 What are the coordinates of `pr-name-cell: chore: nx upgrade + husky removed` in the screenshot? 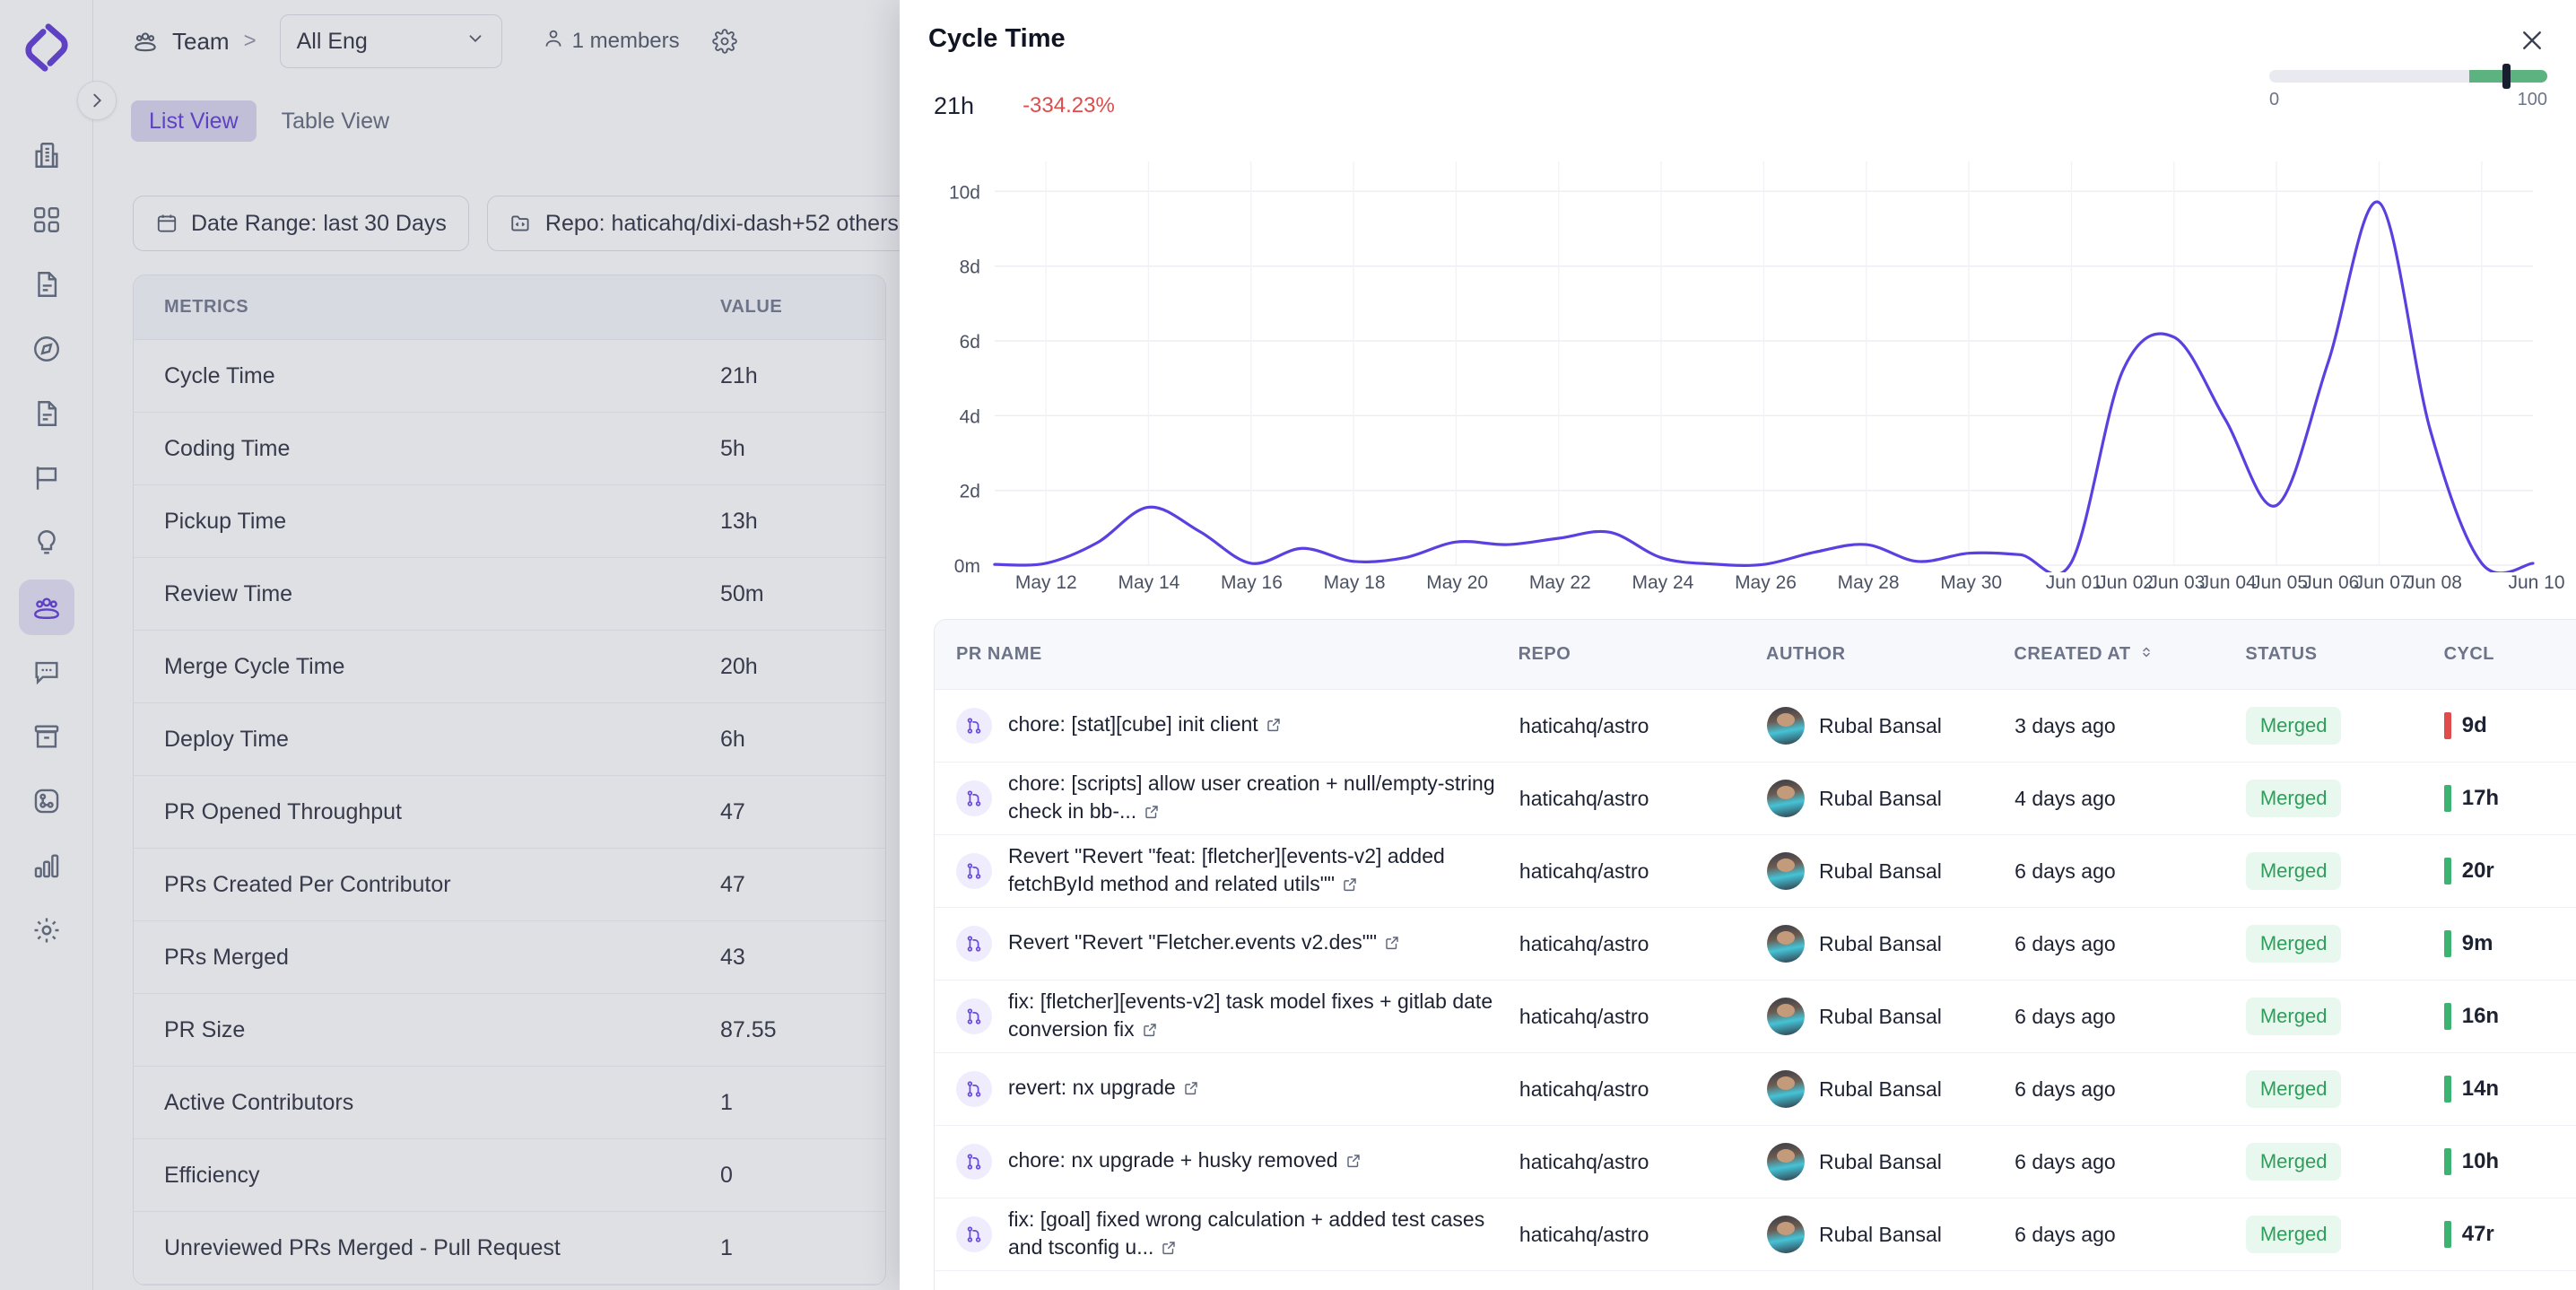 It's located at (1237, 1162).